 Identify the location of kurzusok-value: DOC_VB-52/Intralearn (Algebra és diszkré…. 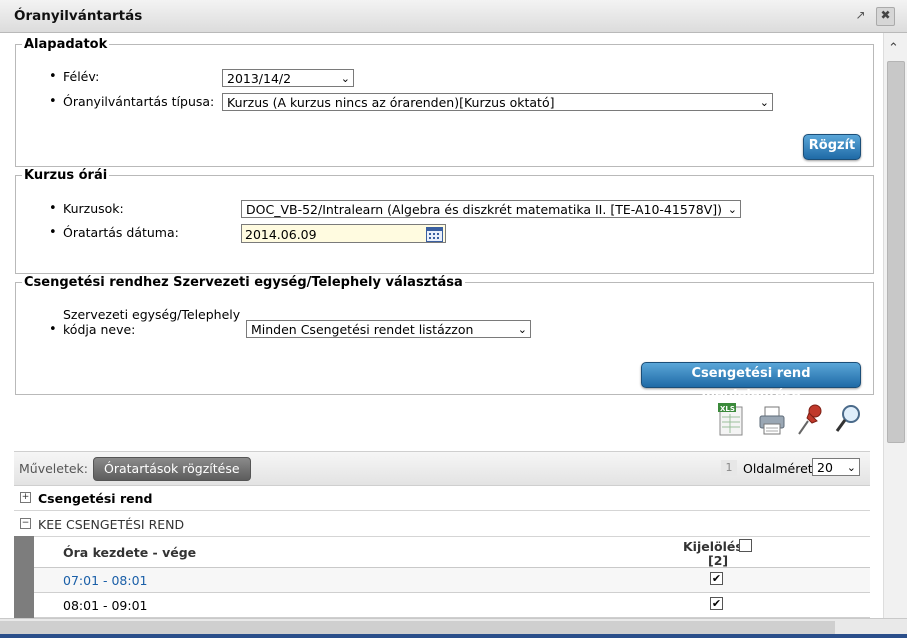
(484, 209).